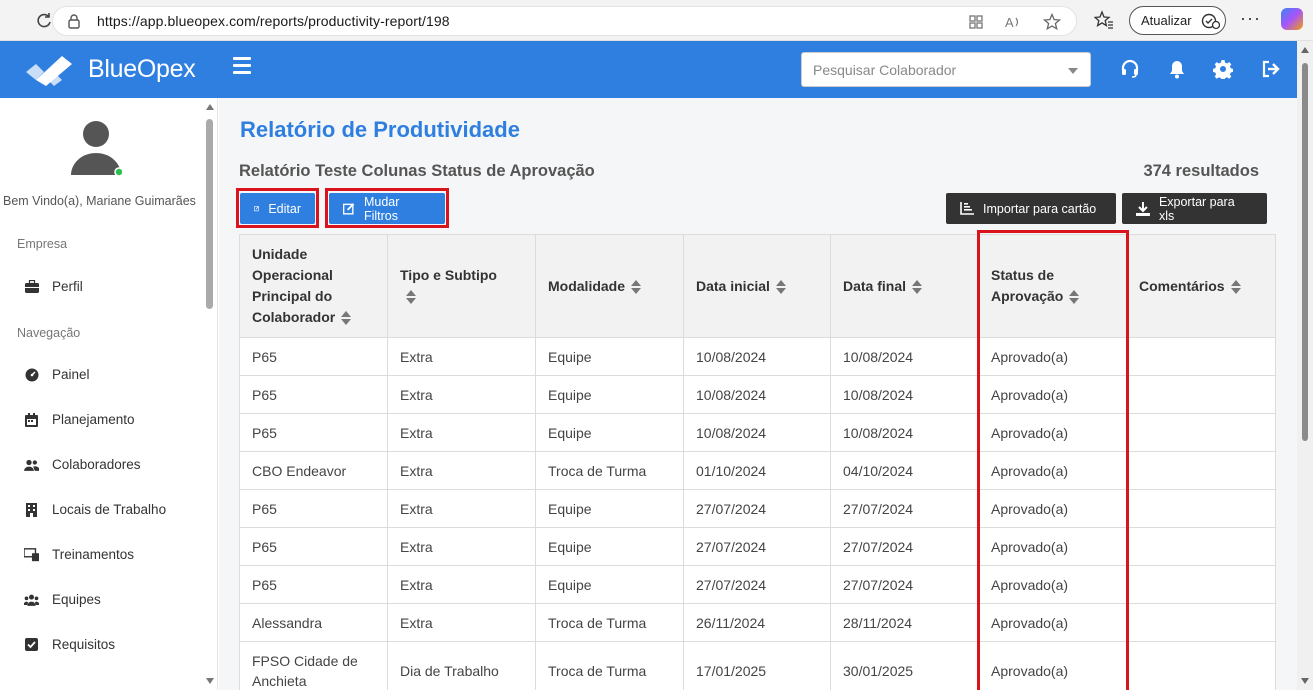 The height and width of the screenshot is (690, 1313). Describe the element at coordinates (1014, 22) in the screenshot. I see `read-aloud-icon: A` at that location.